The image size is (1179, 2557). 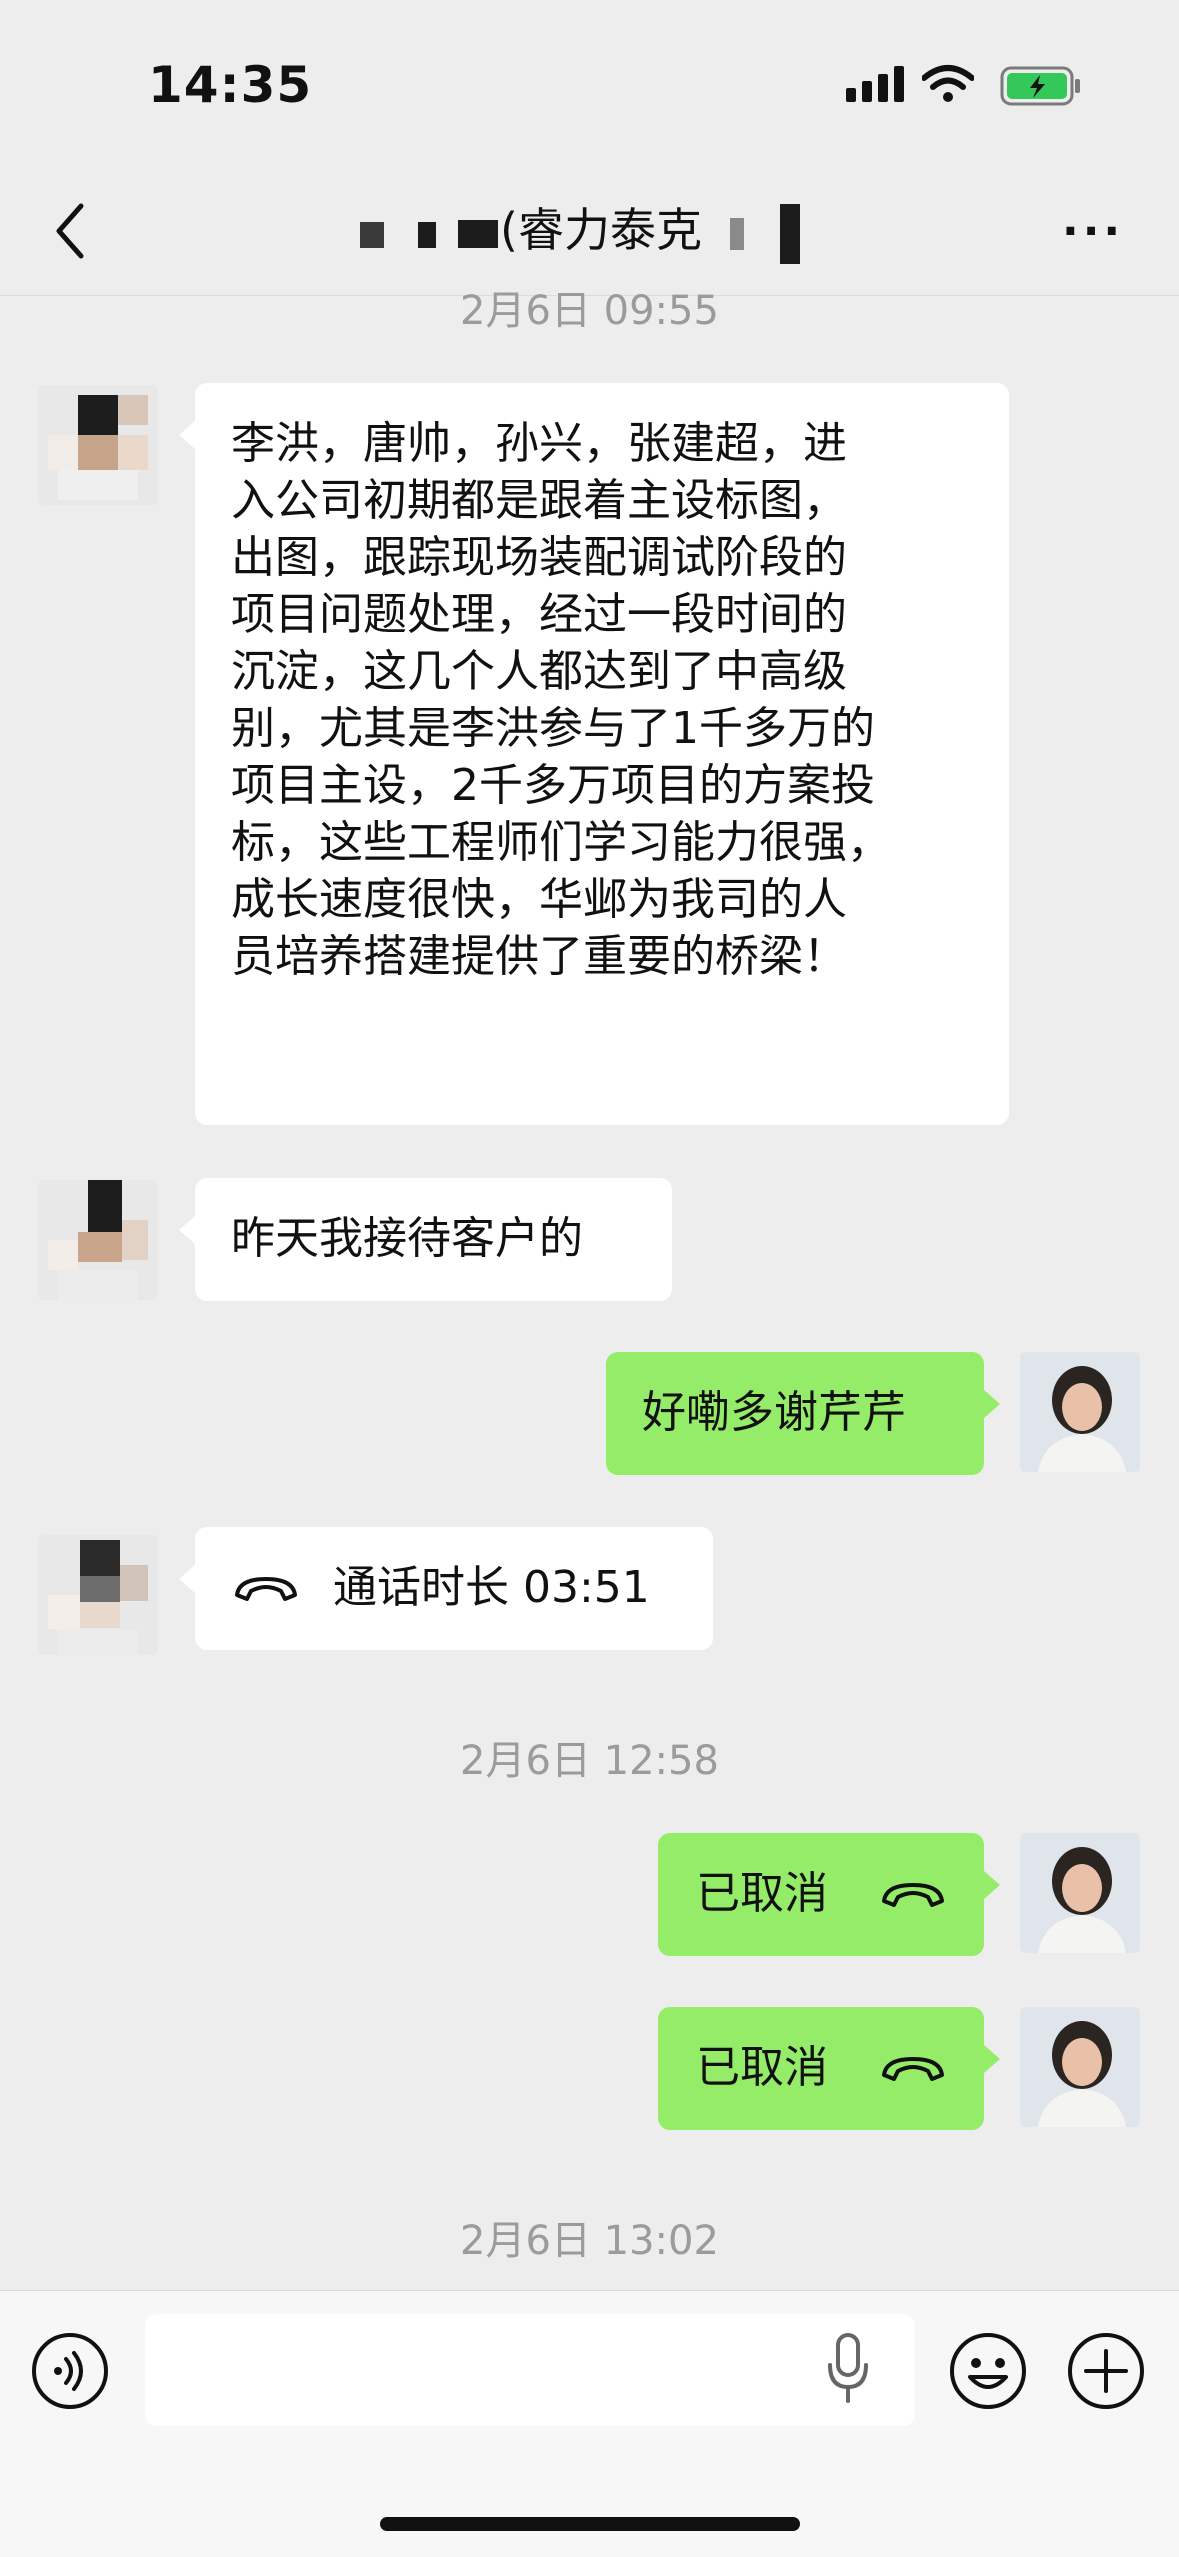 I want to click on mic-icon, so click(x=848, y=2369).